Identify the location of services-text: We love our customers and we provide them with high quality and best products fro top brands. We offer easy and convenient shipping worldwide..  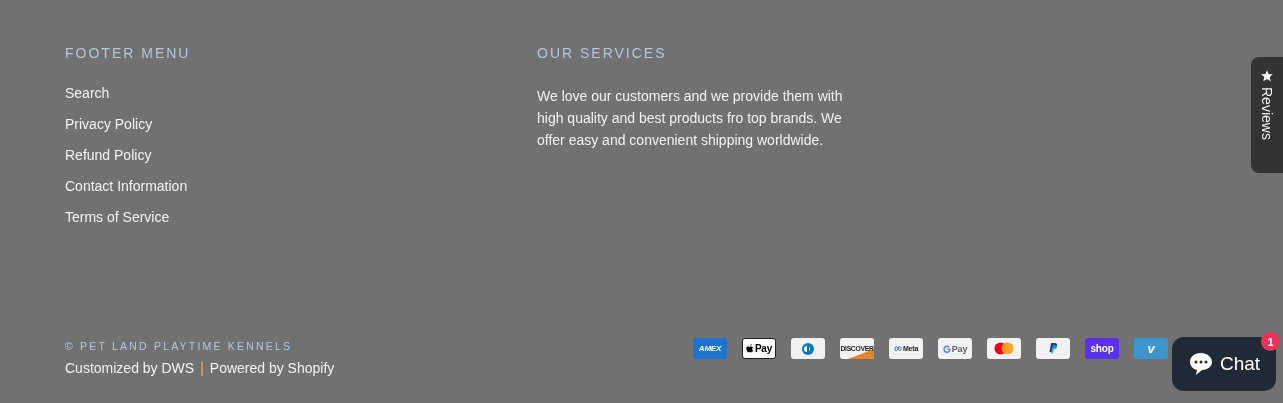
(690, 118).